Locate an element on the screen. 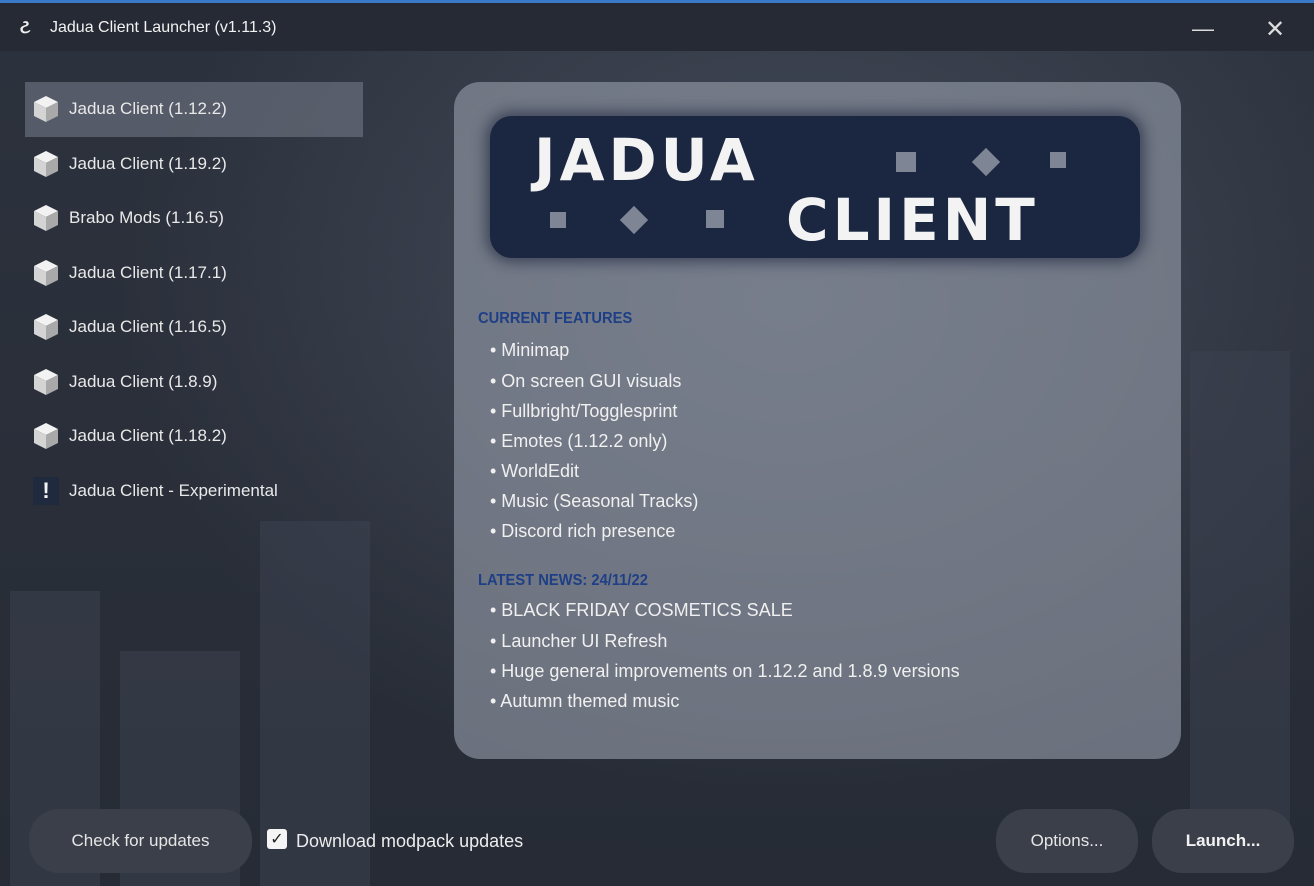  app-logo-icon: ટ is located at coordinates (25, 27).